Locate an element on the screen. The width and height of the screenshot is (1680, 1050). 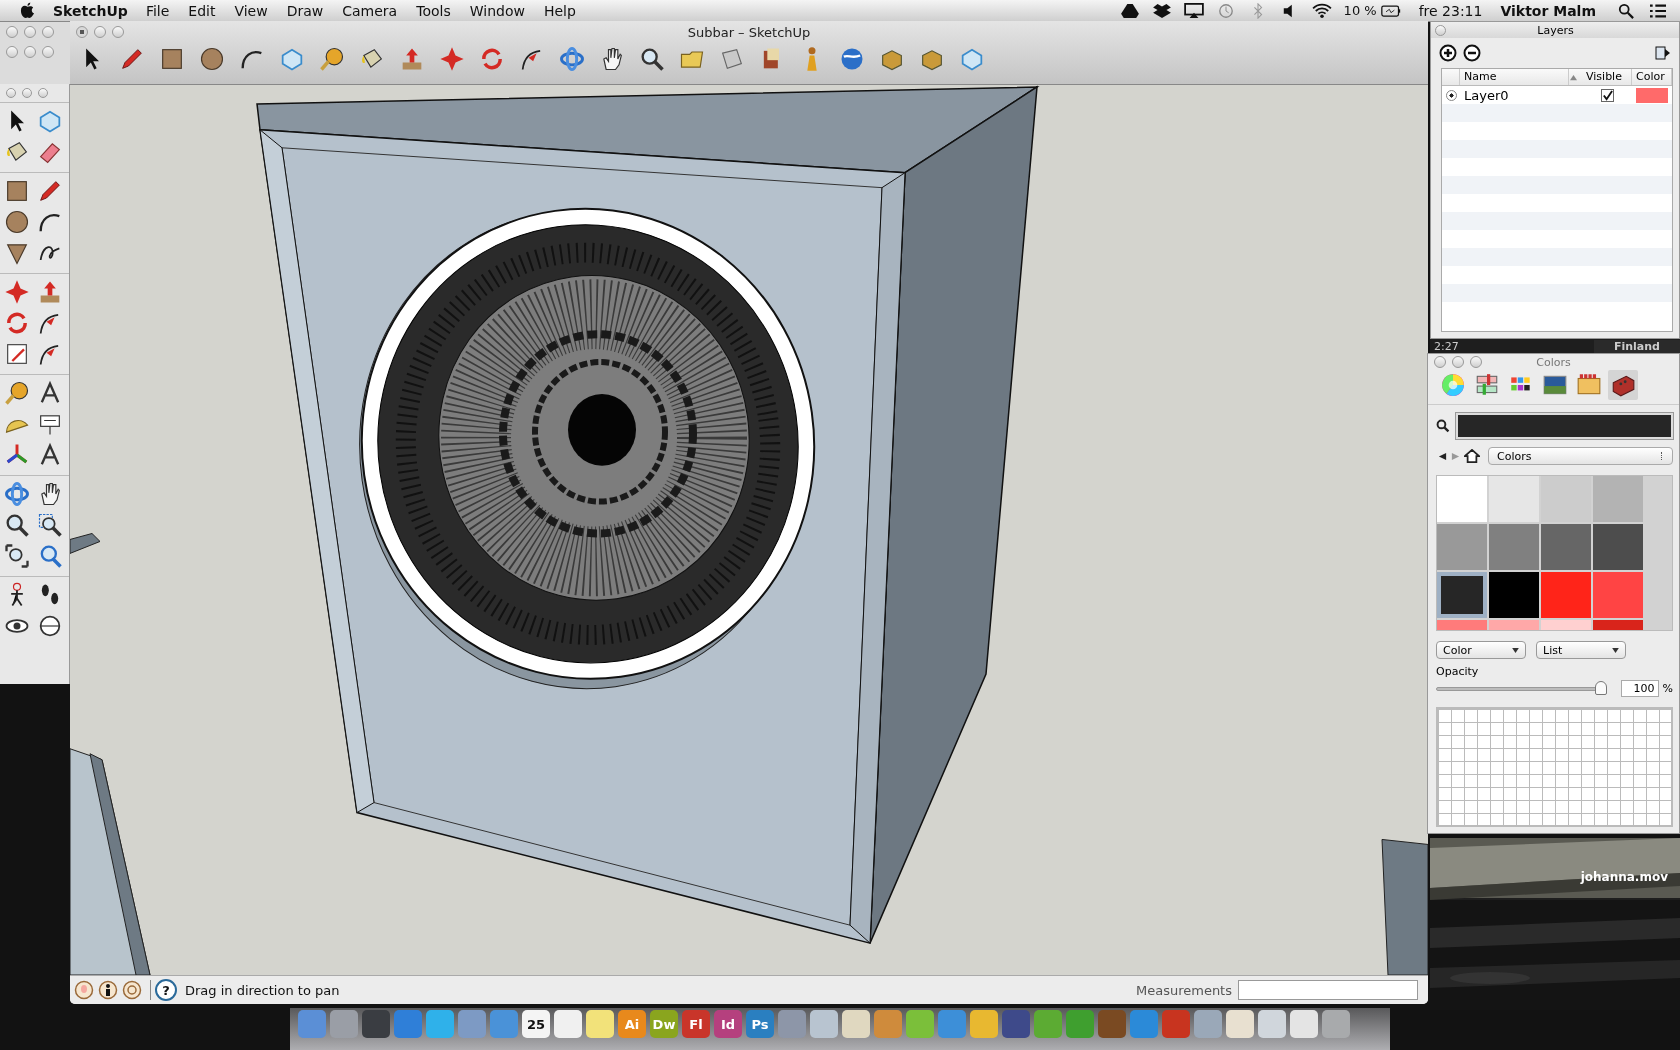
beam-drawing is located at coordinates (85, 543).